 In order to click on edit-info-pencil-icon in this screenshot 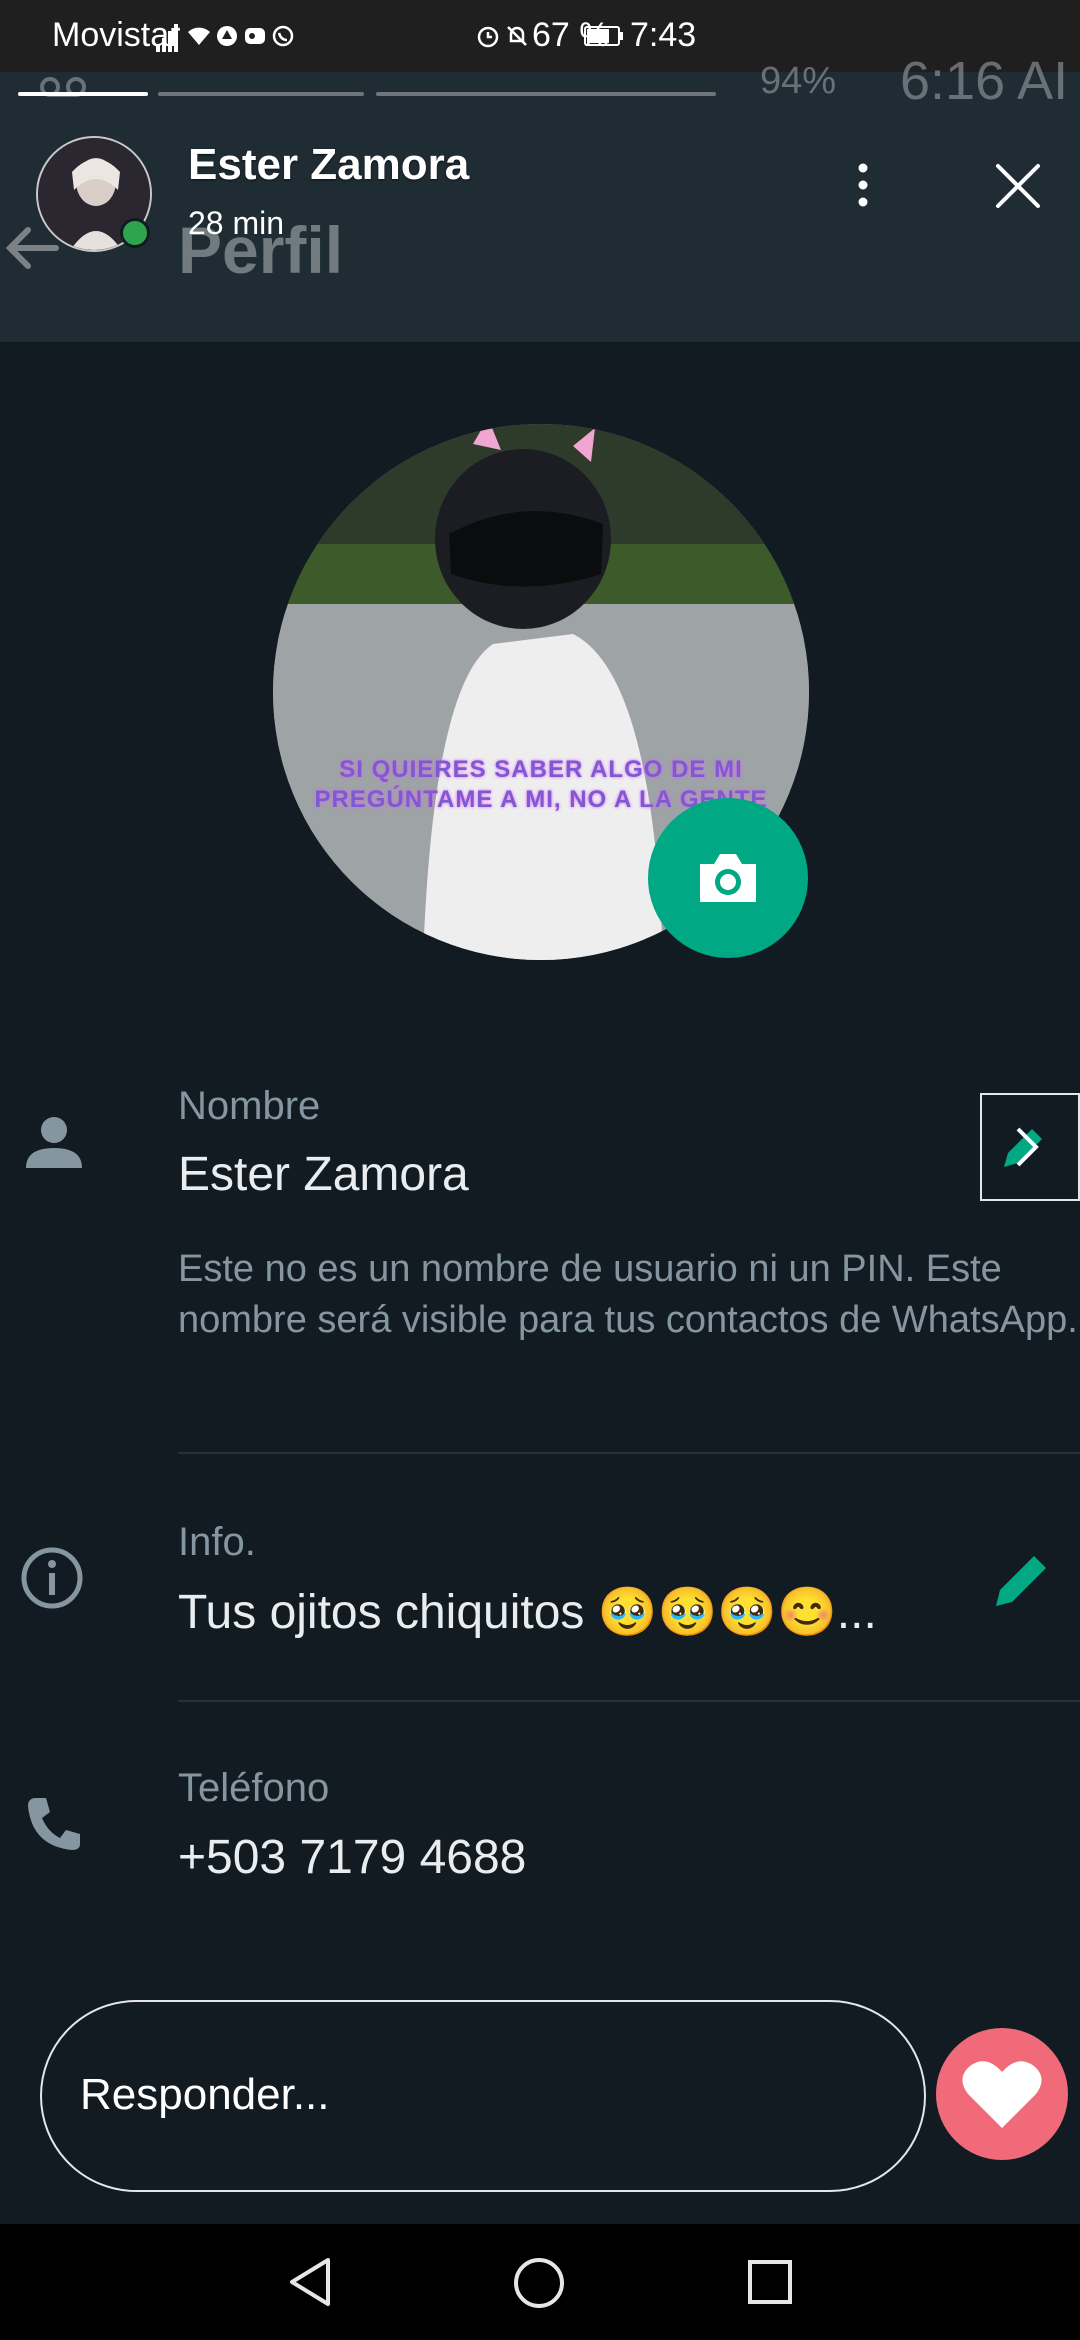, I will do `click(1022, 1580)`.